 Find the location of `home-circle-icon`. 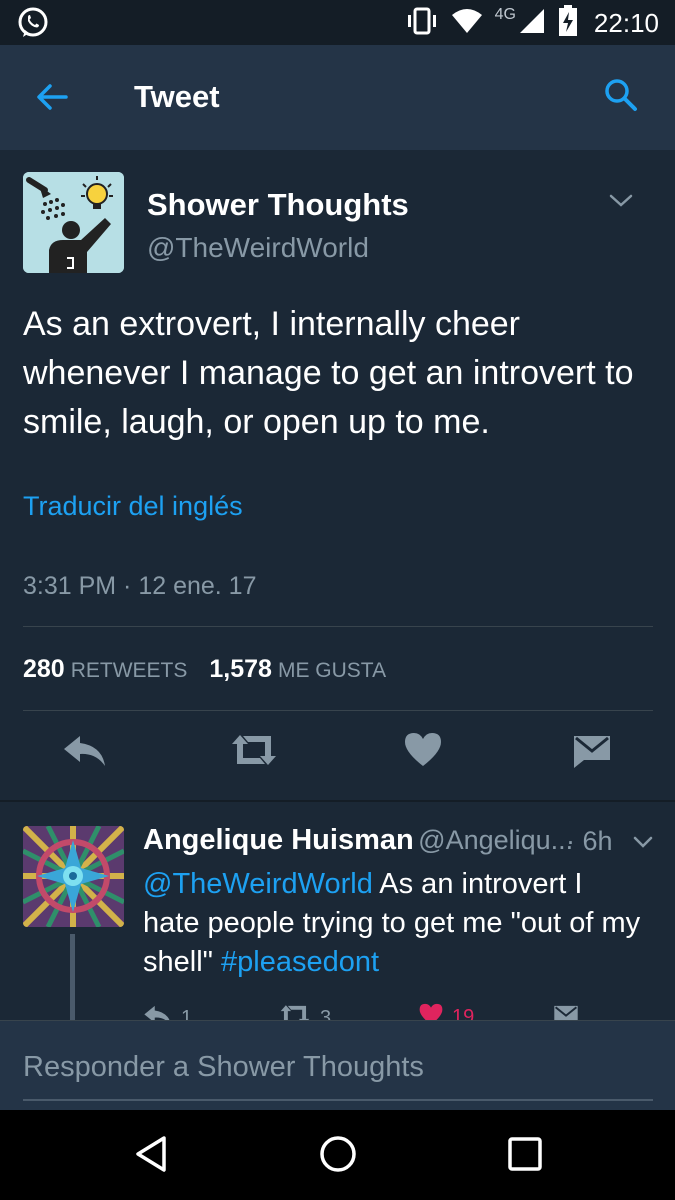

home-circle-icon is located at coordinates (338, 1156).